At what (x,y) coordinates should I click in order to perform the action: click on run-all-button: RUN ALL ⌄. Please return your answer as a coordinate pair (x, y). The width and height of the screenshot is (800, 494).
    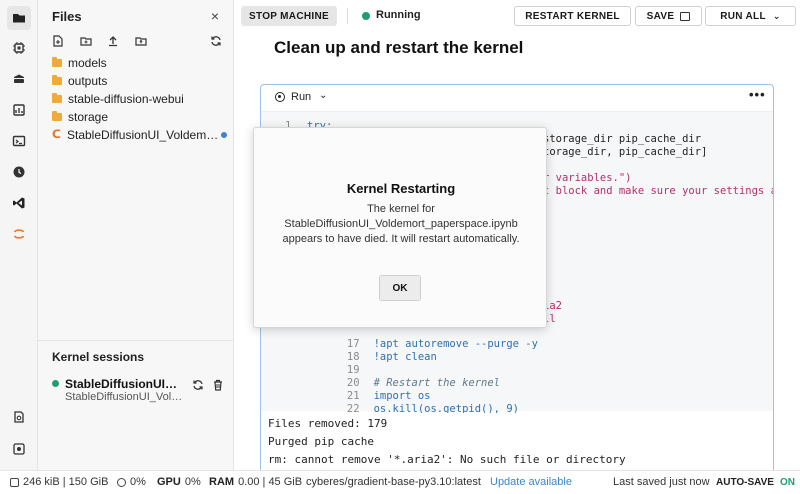
    Looking at the image, I should click on (750, 16).